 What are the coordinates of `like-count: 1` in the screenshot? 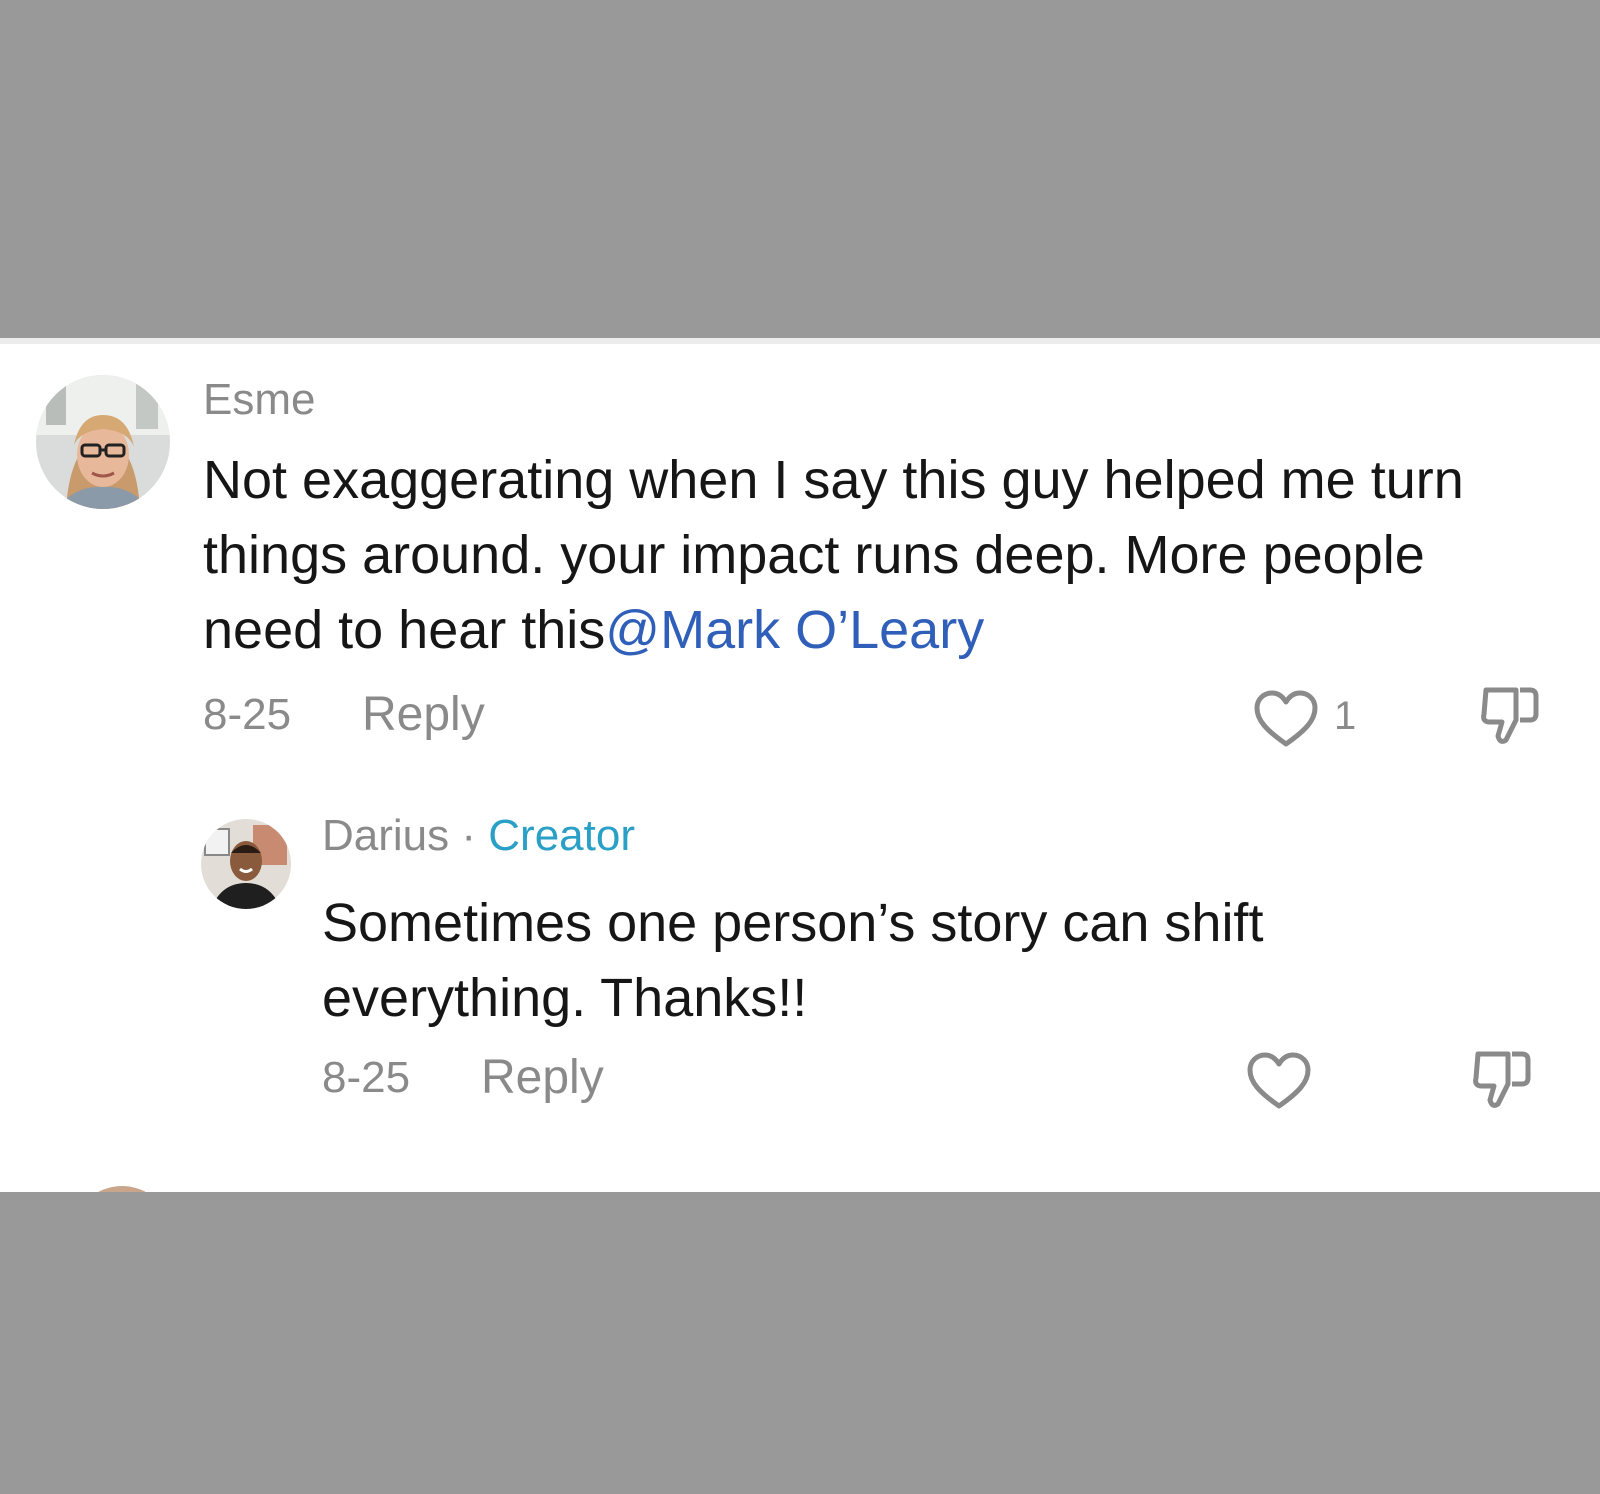 It's located at (1345, 716).